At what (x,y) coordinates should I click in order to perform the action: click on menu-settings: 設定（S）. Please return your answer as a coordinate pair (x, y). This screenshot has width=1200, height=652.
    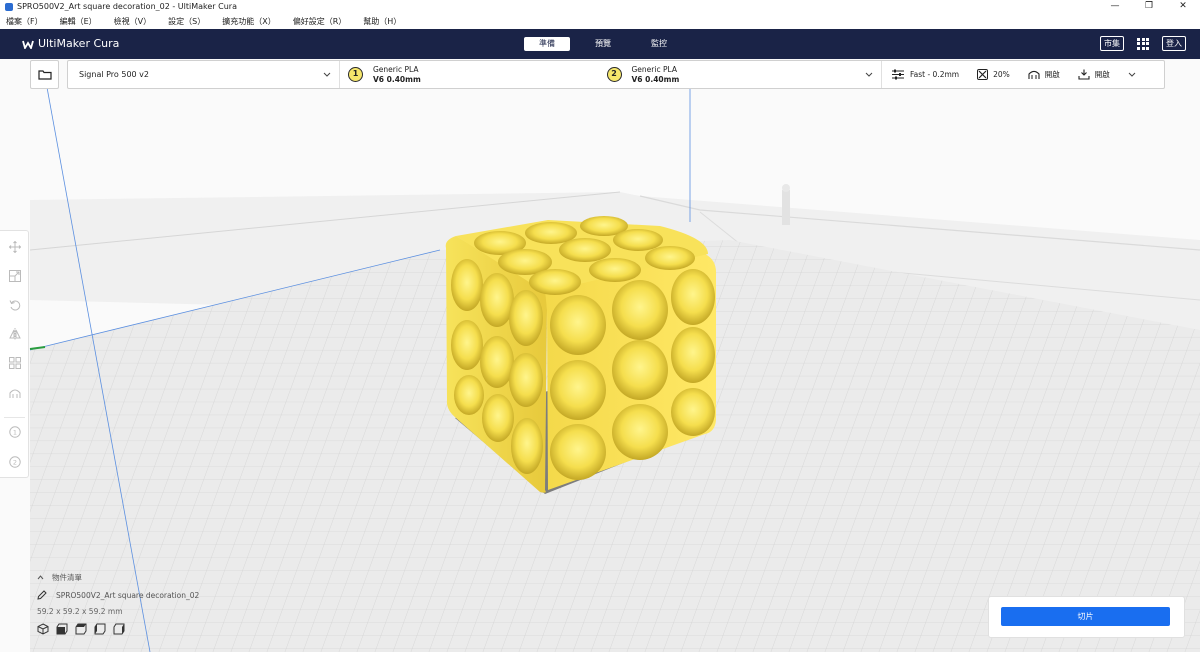
    Looking at the image, I should click on (186, 21).